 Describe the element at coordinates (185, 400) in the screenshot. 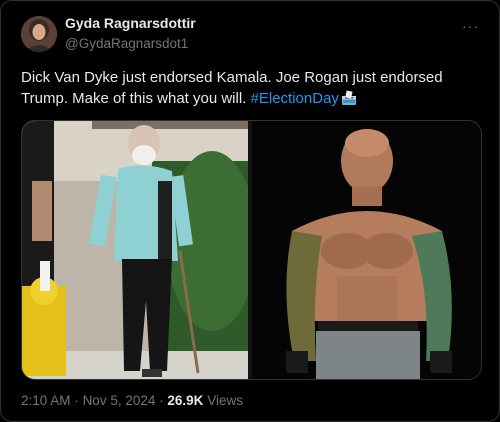

I see `views-count: 26.9K` at that location.